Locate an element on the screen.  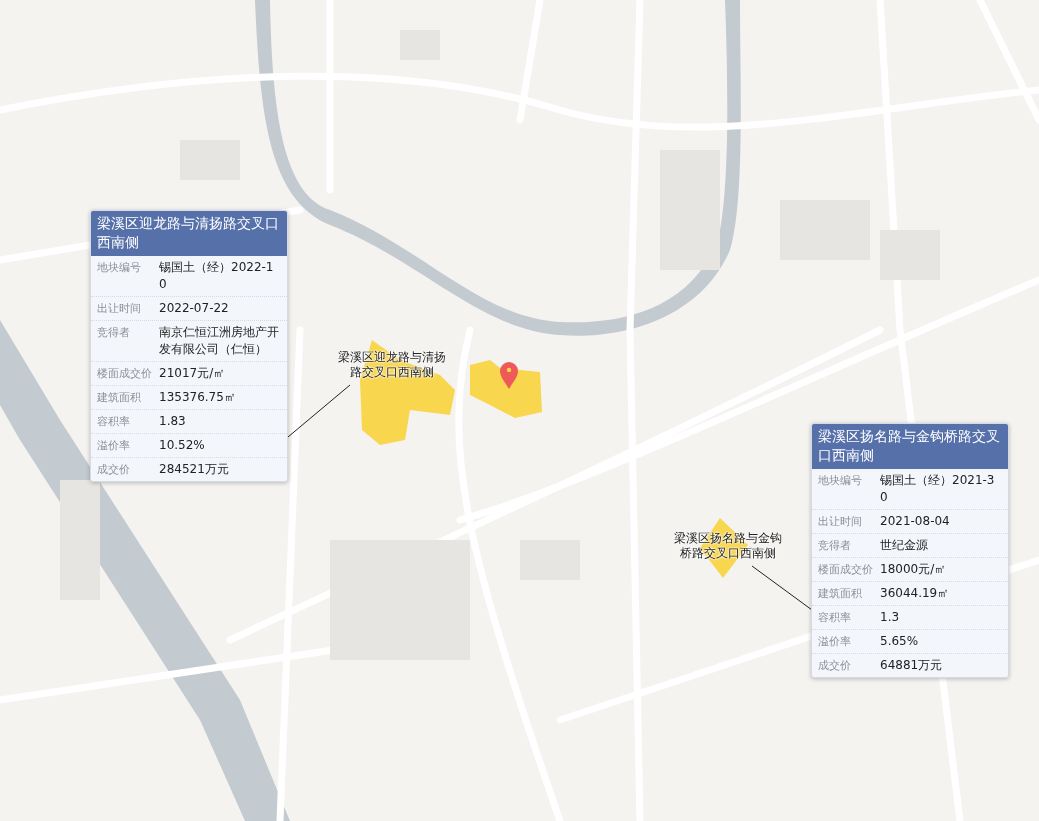
card-title: 梁溪区扬名路与金钩桥路交叉口西南侧 is located at coordinates (910, 446).